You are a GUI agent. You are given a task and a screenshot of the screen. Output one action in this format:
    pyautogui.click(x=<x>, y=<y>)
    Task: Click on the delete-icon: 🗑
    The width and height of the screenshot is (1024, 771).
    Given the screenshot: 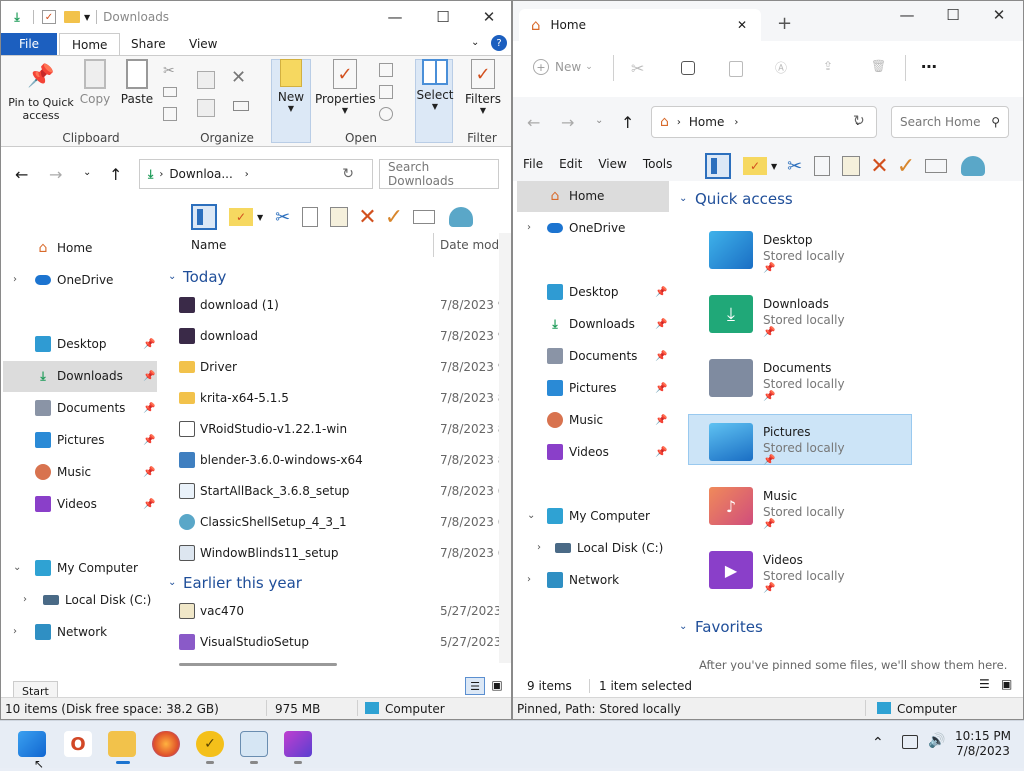 What is the action you would take?
    pyautogui.click(x=878, y=66)
    